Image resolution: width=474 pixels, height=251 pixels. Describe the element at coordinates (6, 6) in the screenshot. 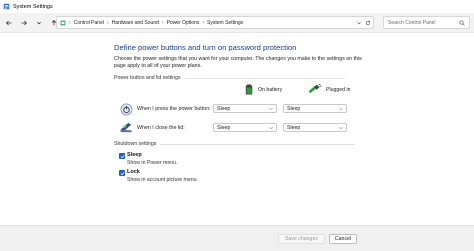

I see `control-panel-app-icon` at that location.